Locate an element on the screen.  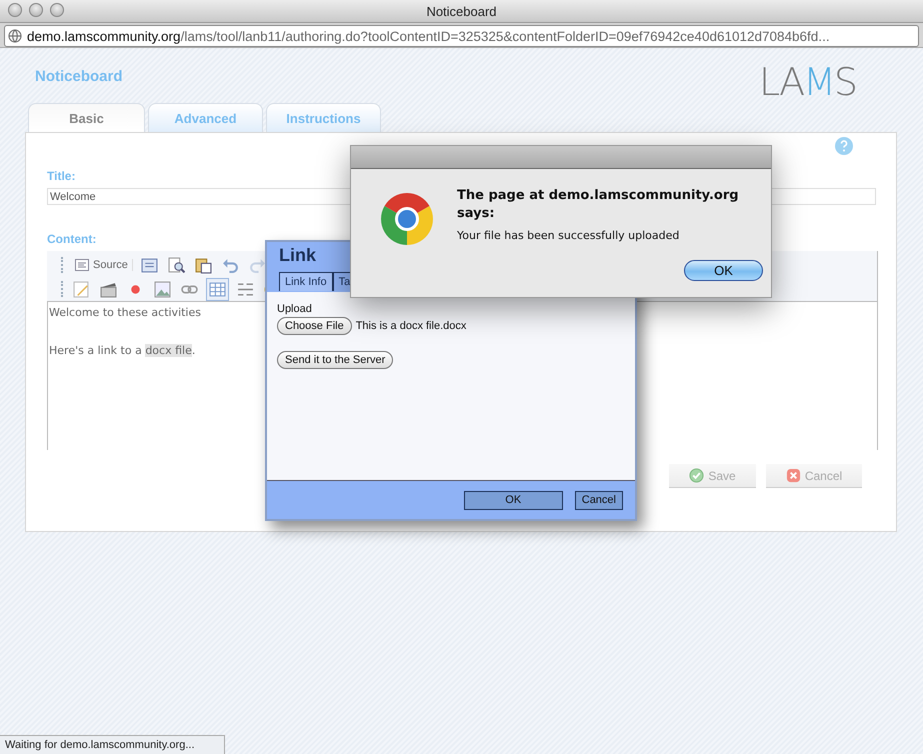
upload-label: Upload is located at coordinates (295, 309).